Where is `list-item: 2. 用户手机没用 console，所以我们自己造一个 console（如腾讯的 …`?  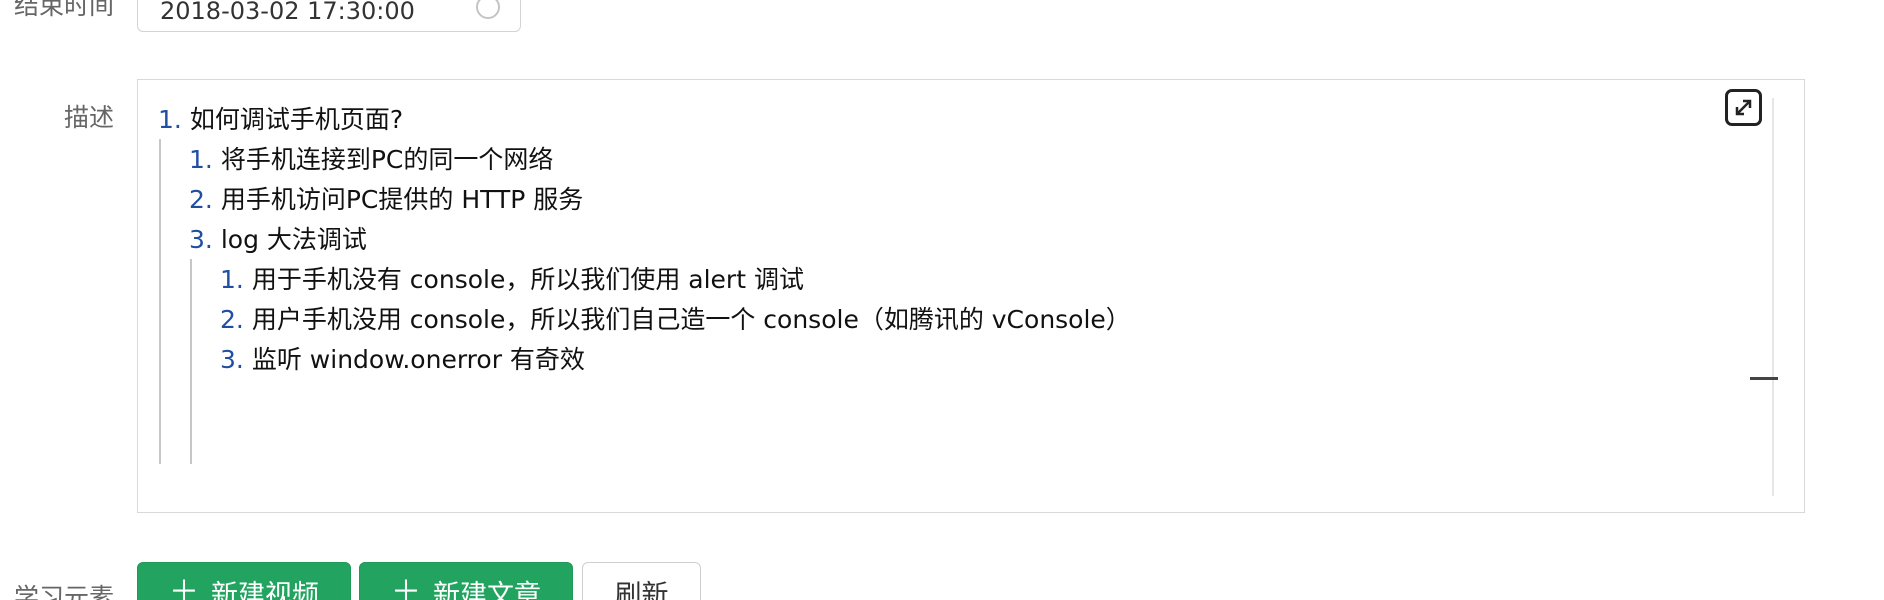
list-item: 2. 用户手机没用 console，所以我们自己造一个 console（如腾讯的 … is located at coordinates (644, 320).